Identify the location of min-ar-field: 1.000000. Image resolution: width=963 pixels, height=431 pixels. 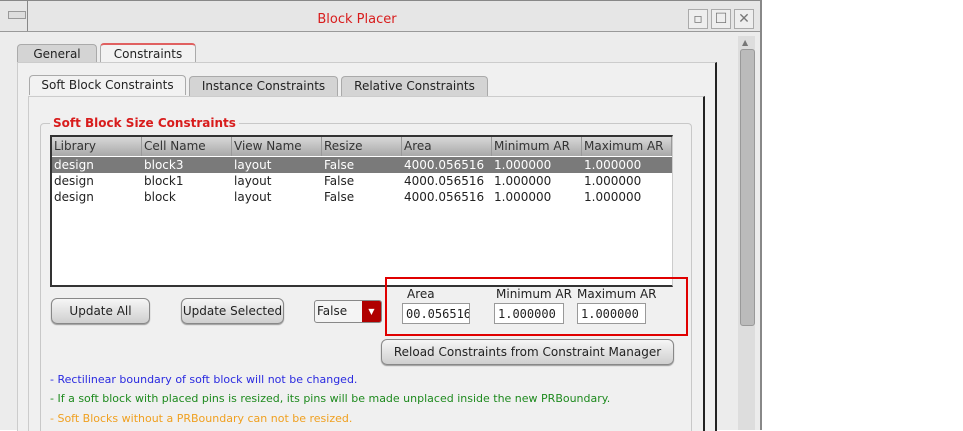
(529, 313).